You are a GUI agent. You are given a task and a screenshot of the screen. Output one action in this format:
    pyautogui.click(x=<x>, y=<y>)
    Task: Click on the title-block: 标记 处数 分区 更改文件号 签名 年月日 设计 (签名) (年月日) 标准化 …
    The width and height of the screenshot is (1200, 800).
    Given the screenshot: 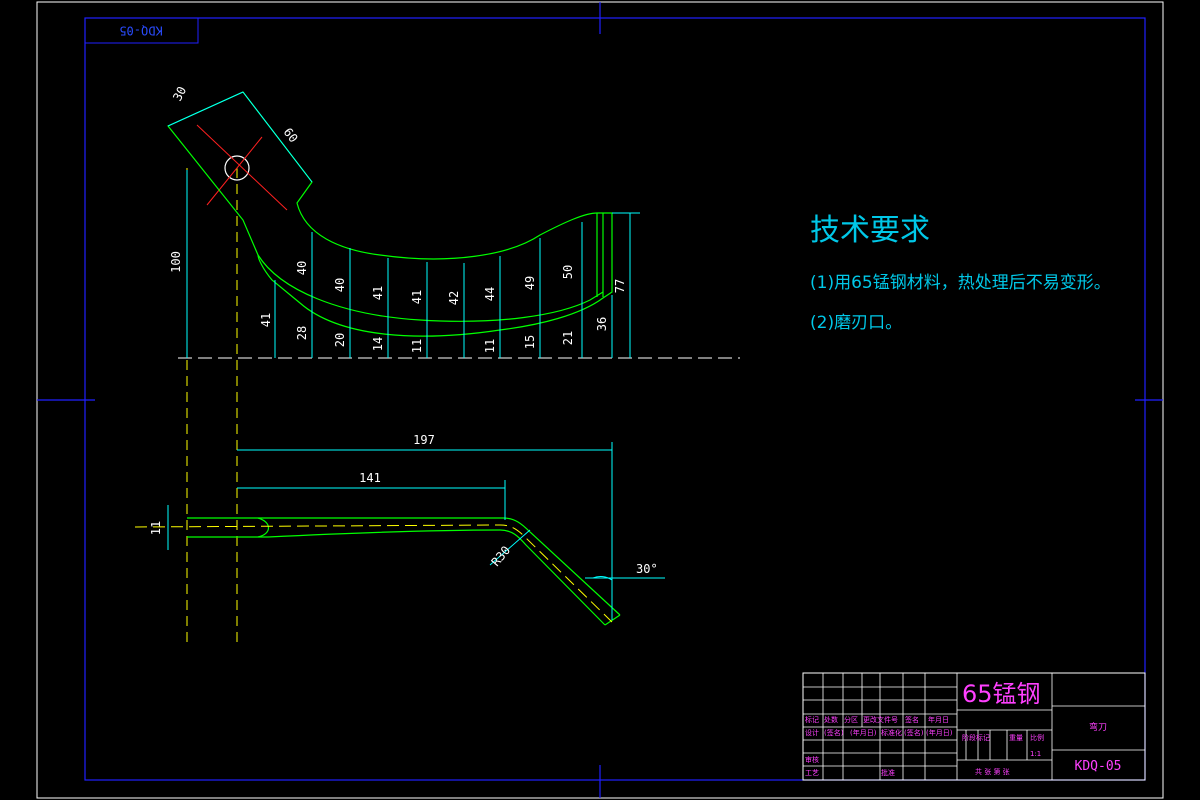 What is the action you would take?
    pyautogui.click(x=974, y=726)
    